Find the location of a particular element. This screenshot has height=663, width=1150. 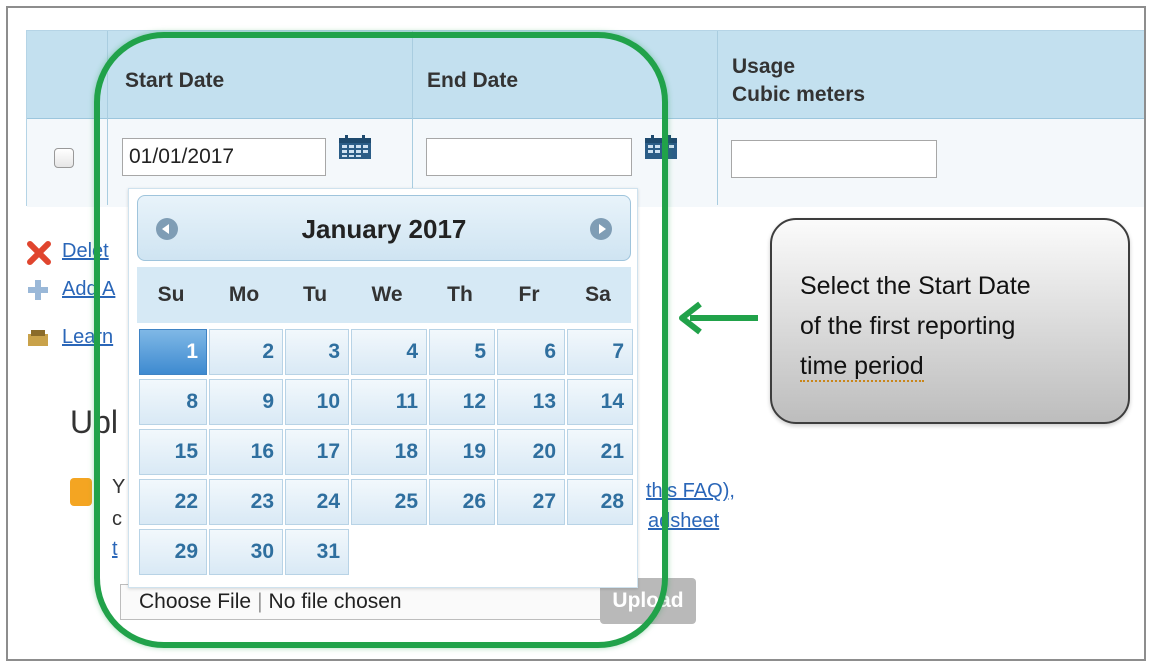

note-icon is located at coordinates (81, 492).